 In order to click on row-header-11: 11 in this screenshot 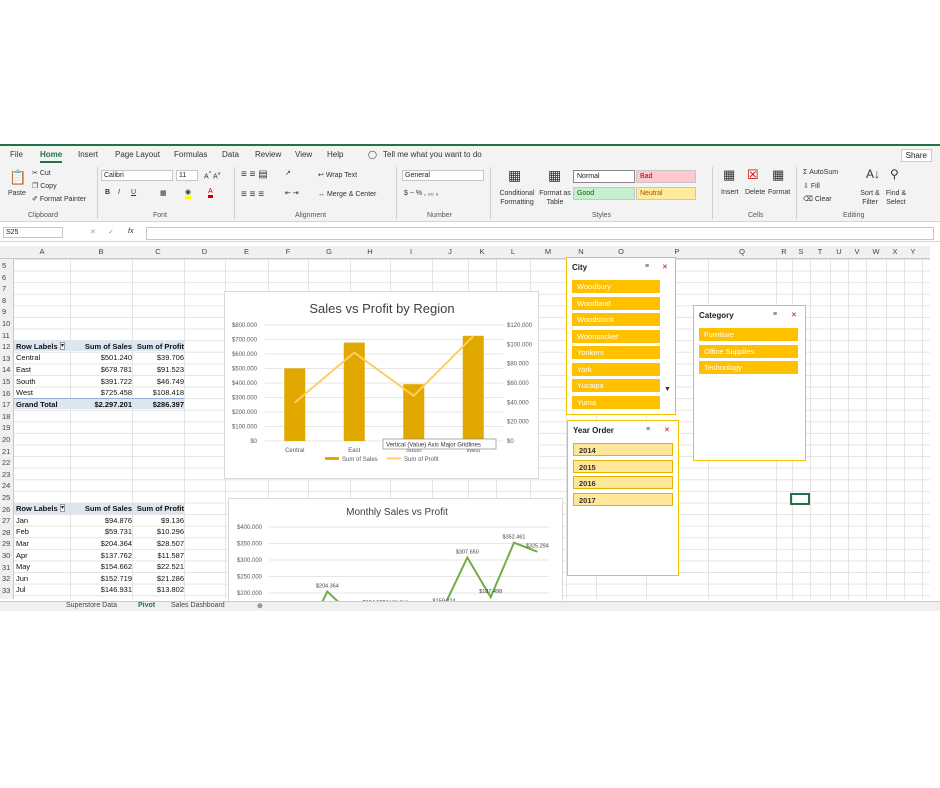, I will do `click(7, 335)`.